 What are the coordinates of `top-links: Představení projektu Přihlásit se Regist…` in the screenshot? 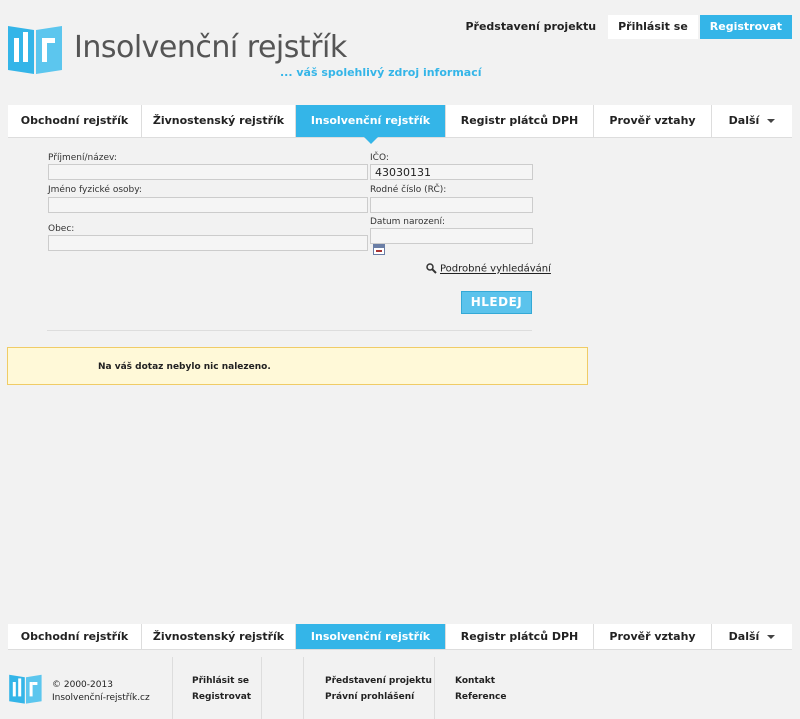 It's located at (623, 27).